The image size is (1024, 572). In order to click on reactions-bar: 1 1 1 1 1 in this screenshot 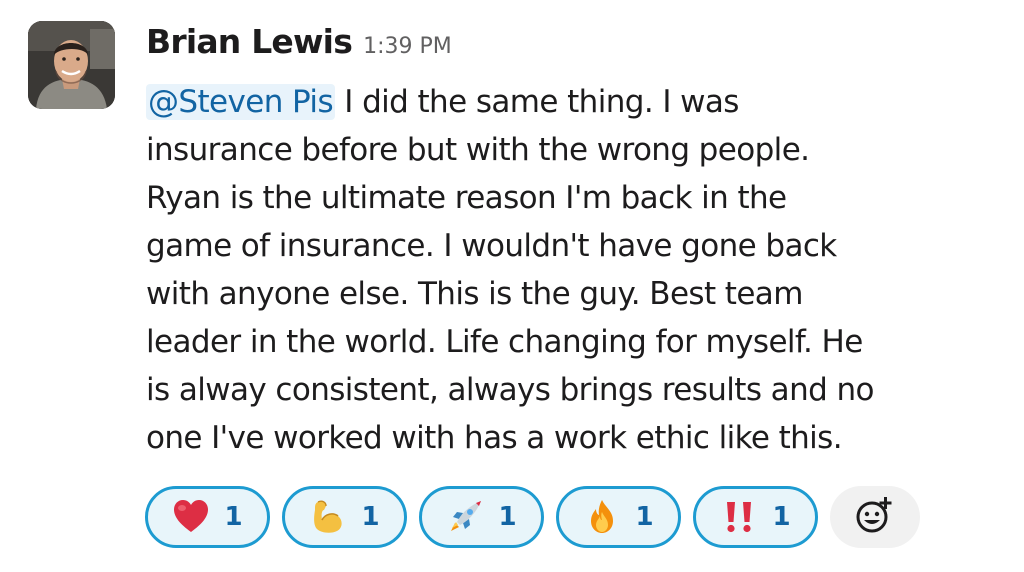, I will do `click(532, 517)`.